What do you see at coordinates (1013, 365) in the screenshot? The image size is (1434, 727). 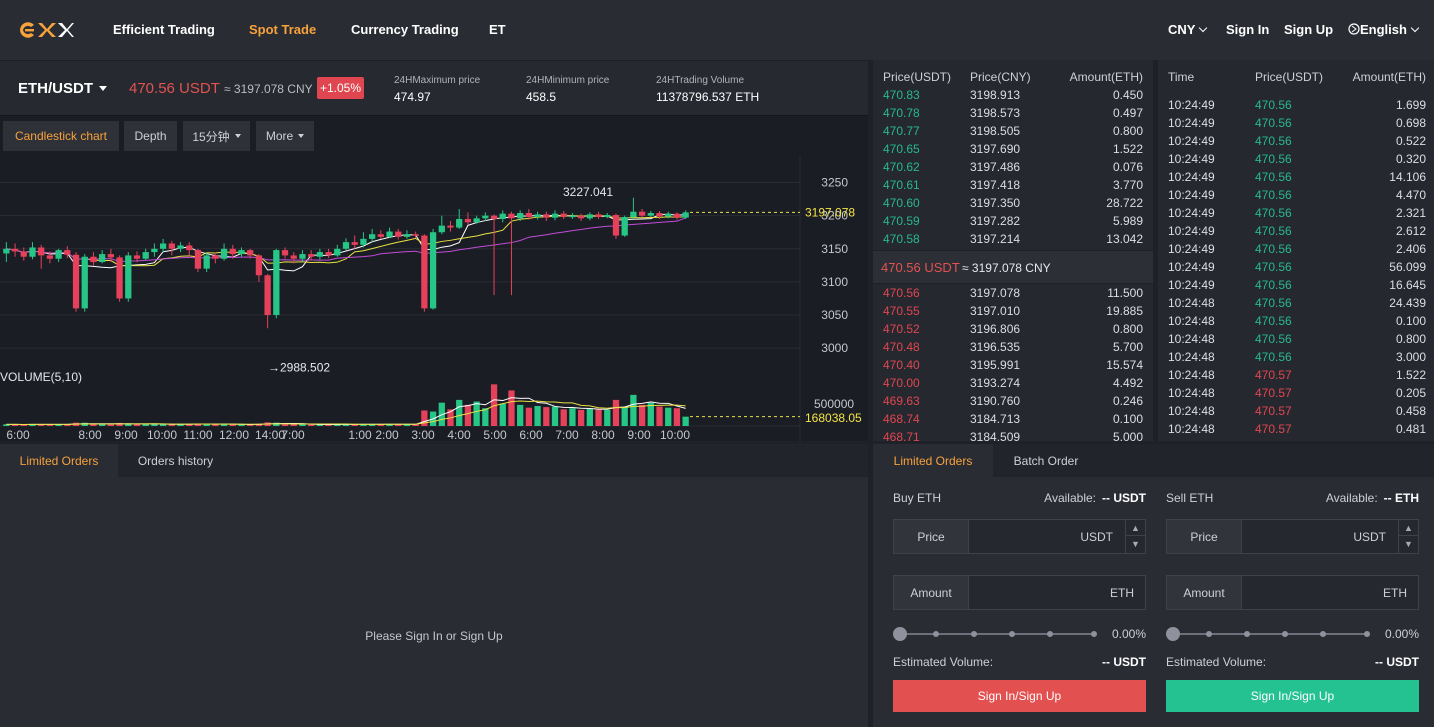 I see `bid-row: 470.40 3195.991 15.574` at bounding box center [1013, 365].